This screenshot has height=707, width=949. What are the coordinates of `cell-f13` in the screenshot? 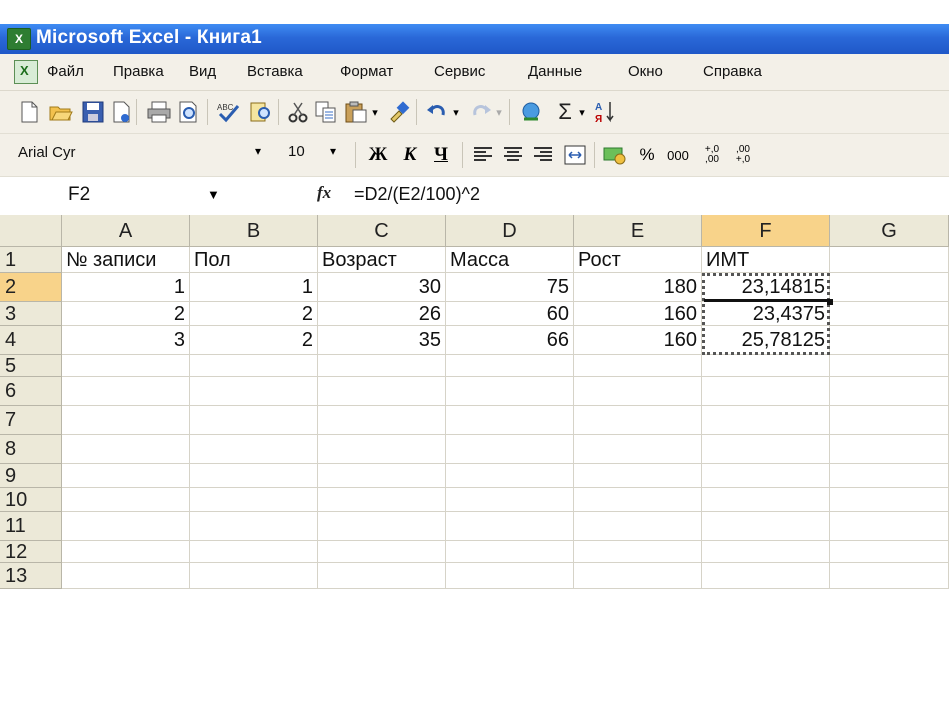 It's located at (766, 576).